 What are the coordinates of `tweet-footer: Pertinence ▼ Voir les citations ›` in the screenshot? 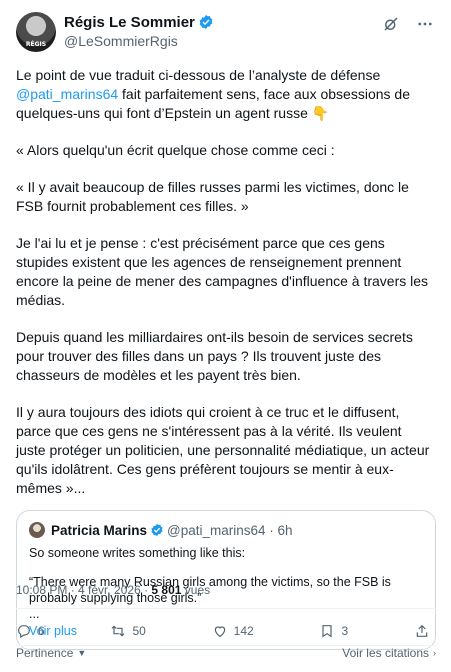 It's located at (226, 653).